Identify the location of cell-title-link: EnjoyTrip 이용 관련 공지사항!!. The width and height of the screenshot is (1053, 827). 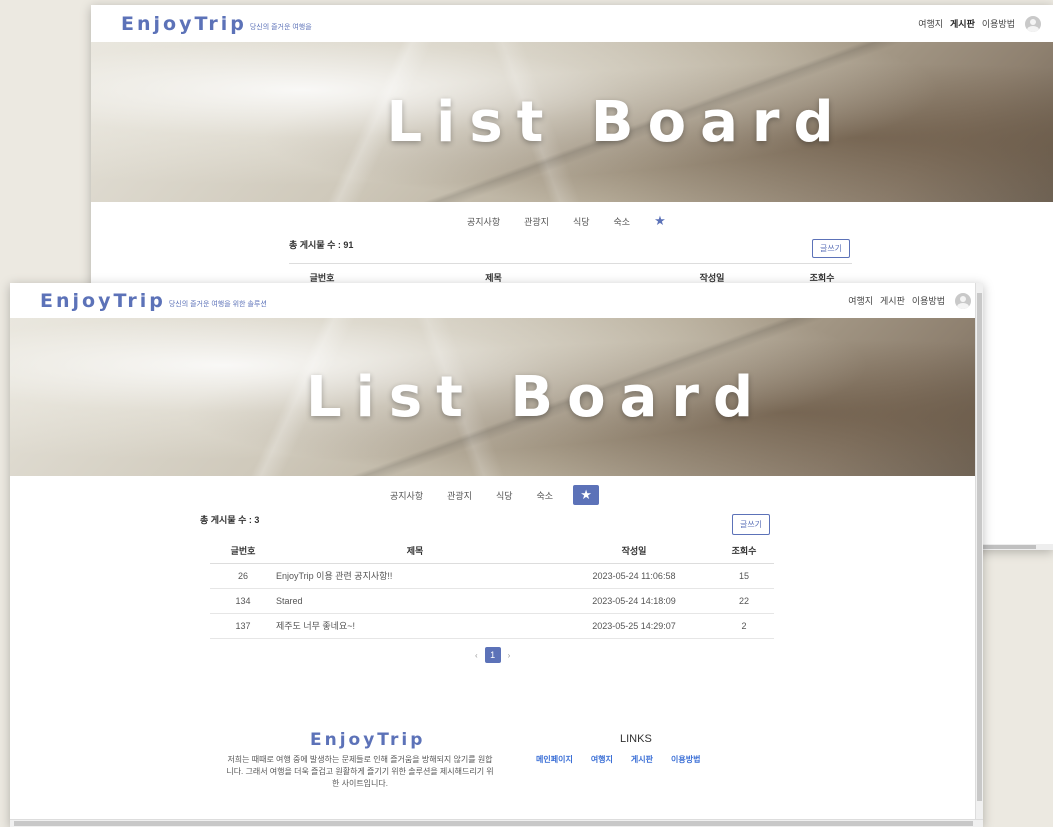
(415, 576).